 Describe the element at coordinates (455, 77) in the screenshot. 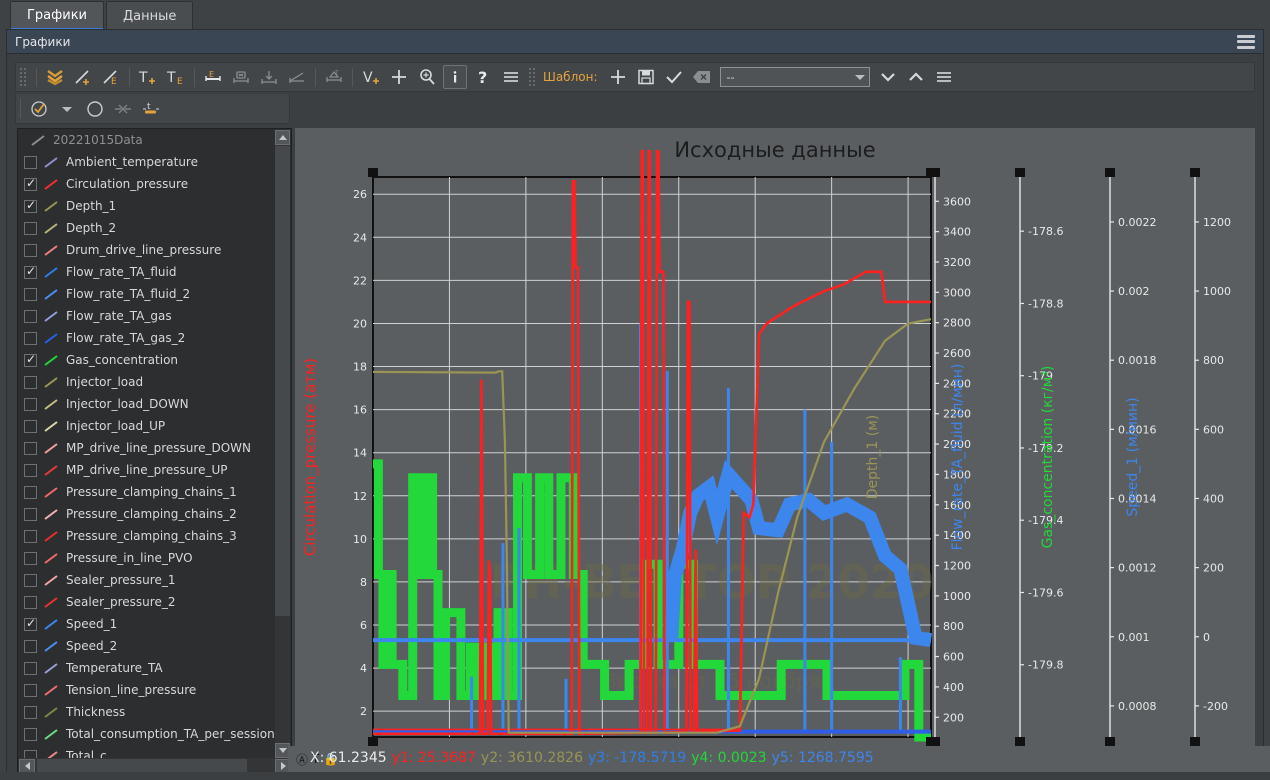

I see `info-icon` at that location.